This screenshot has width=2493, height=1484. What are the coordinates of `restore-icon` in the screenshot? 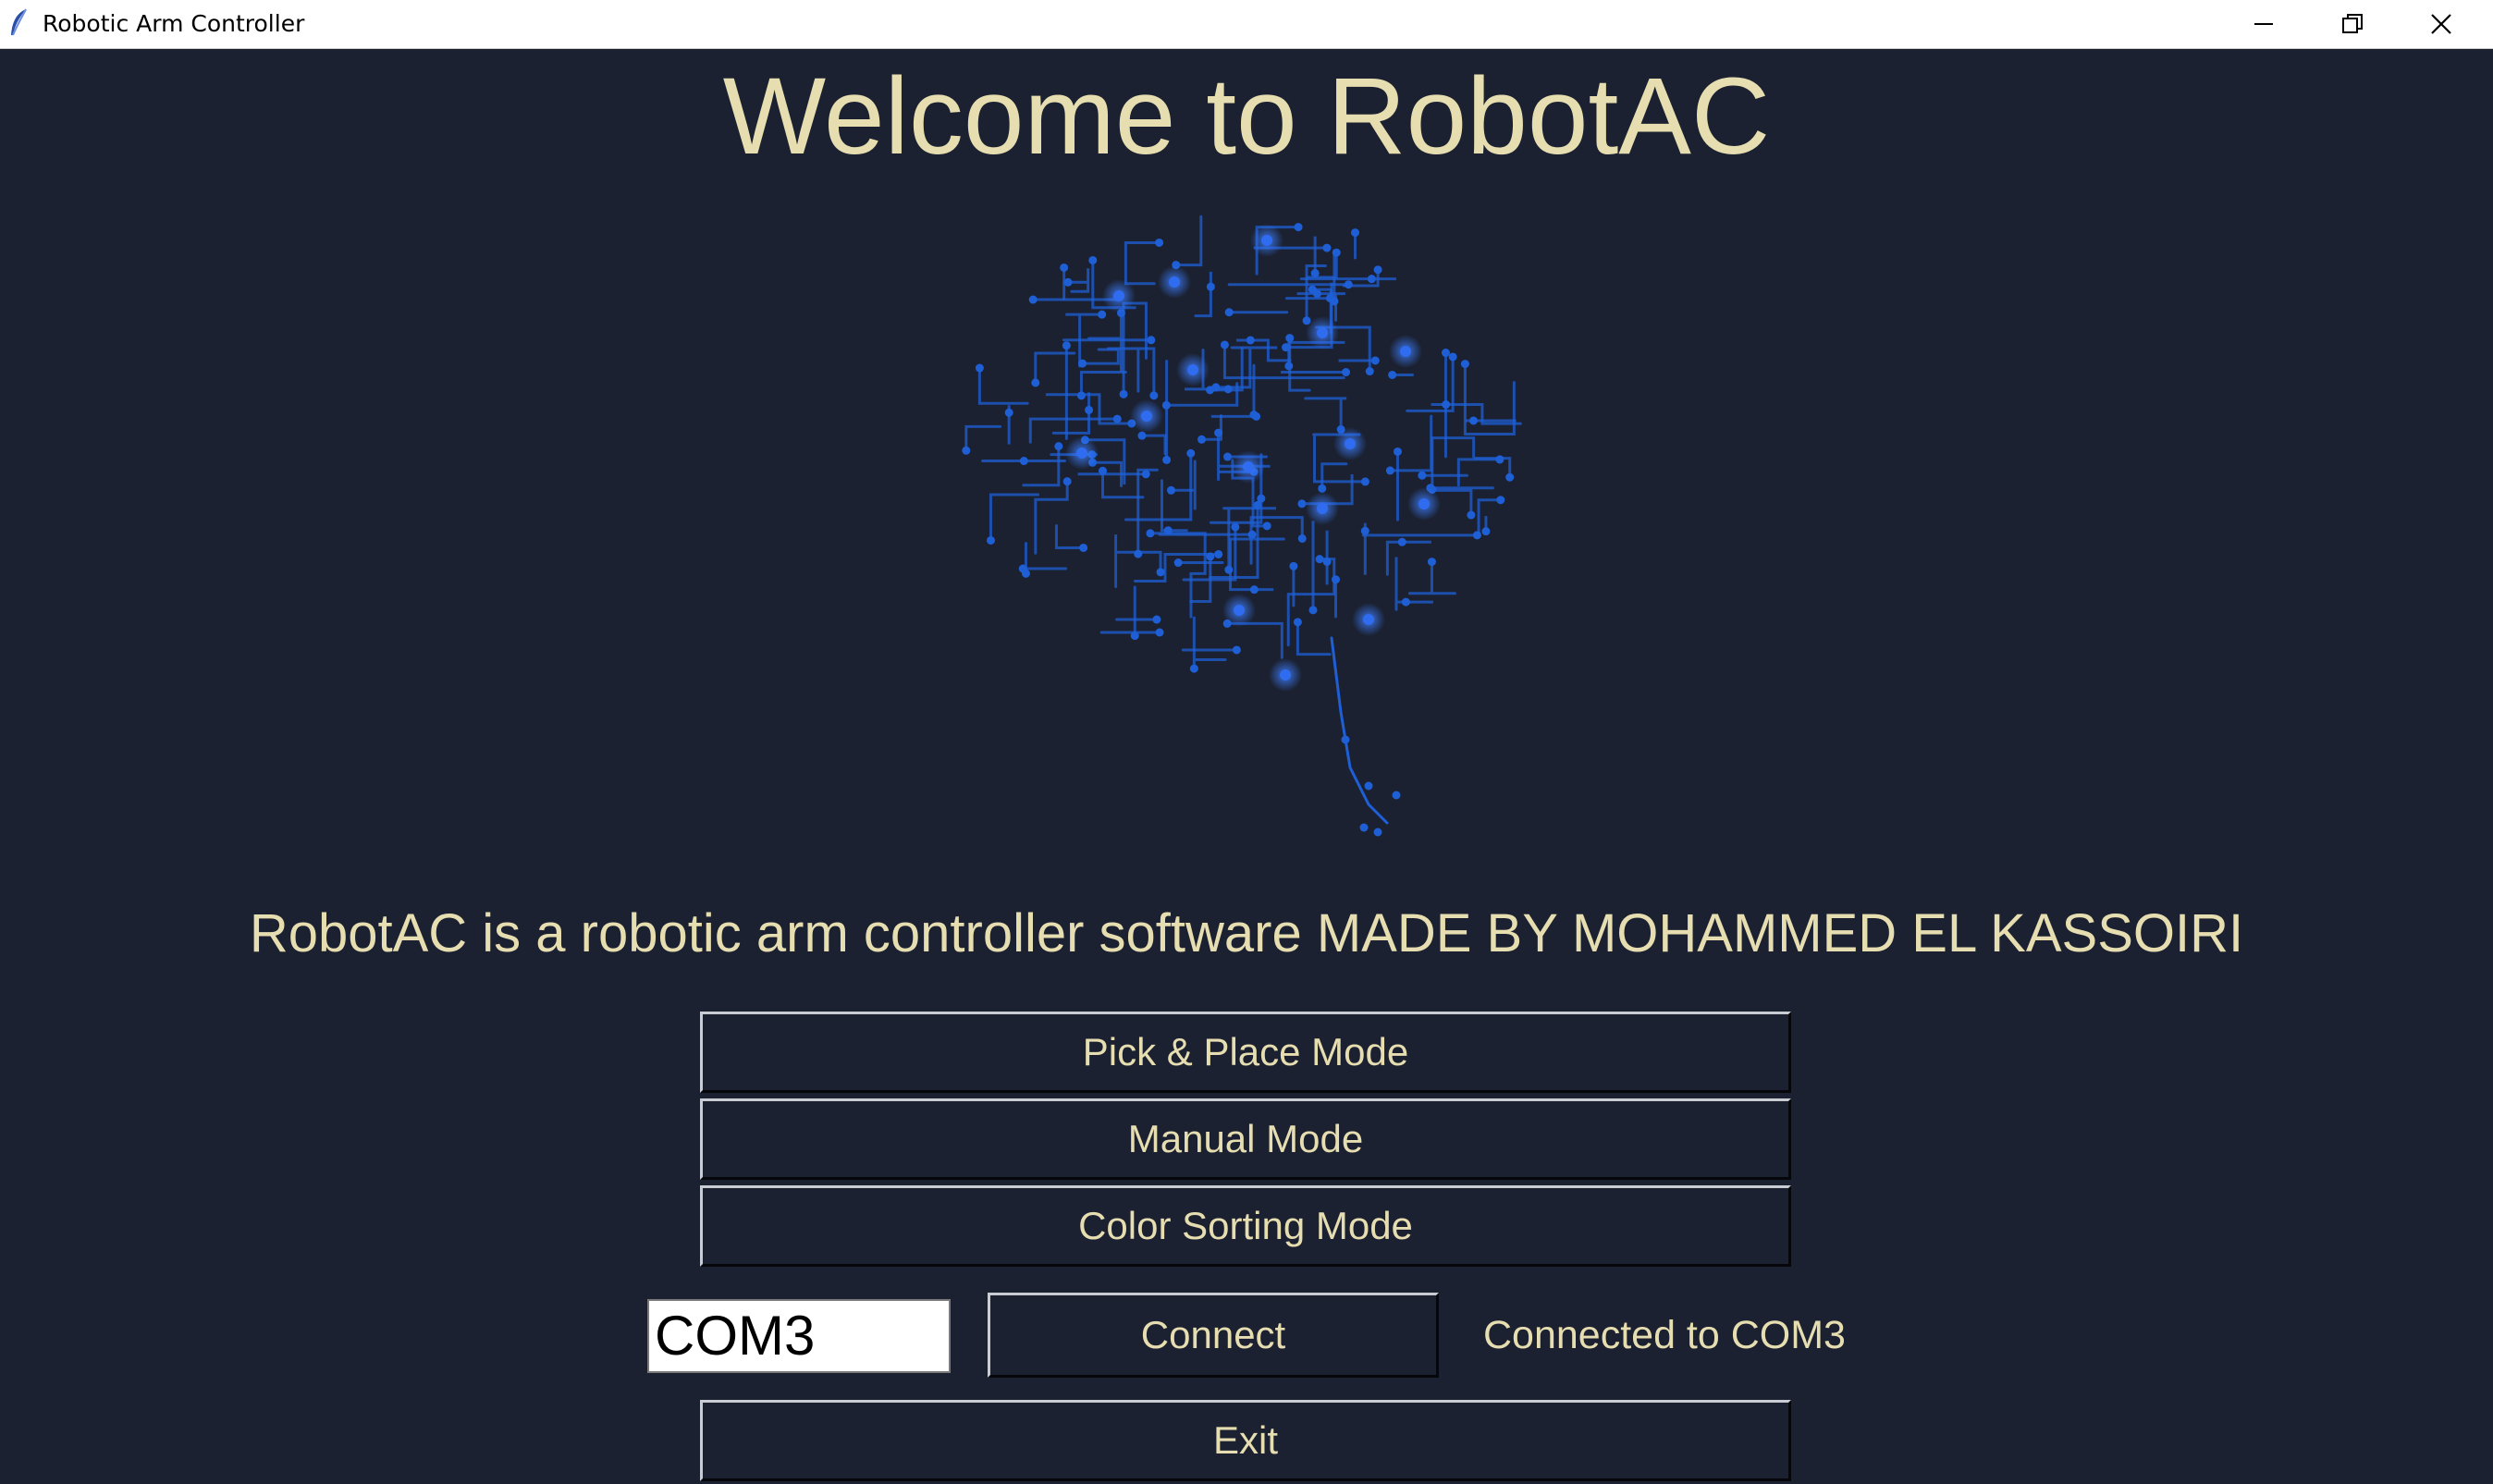 It's located at (2353, 24).